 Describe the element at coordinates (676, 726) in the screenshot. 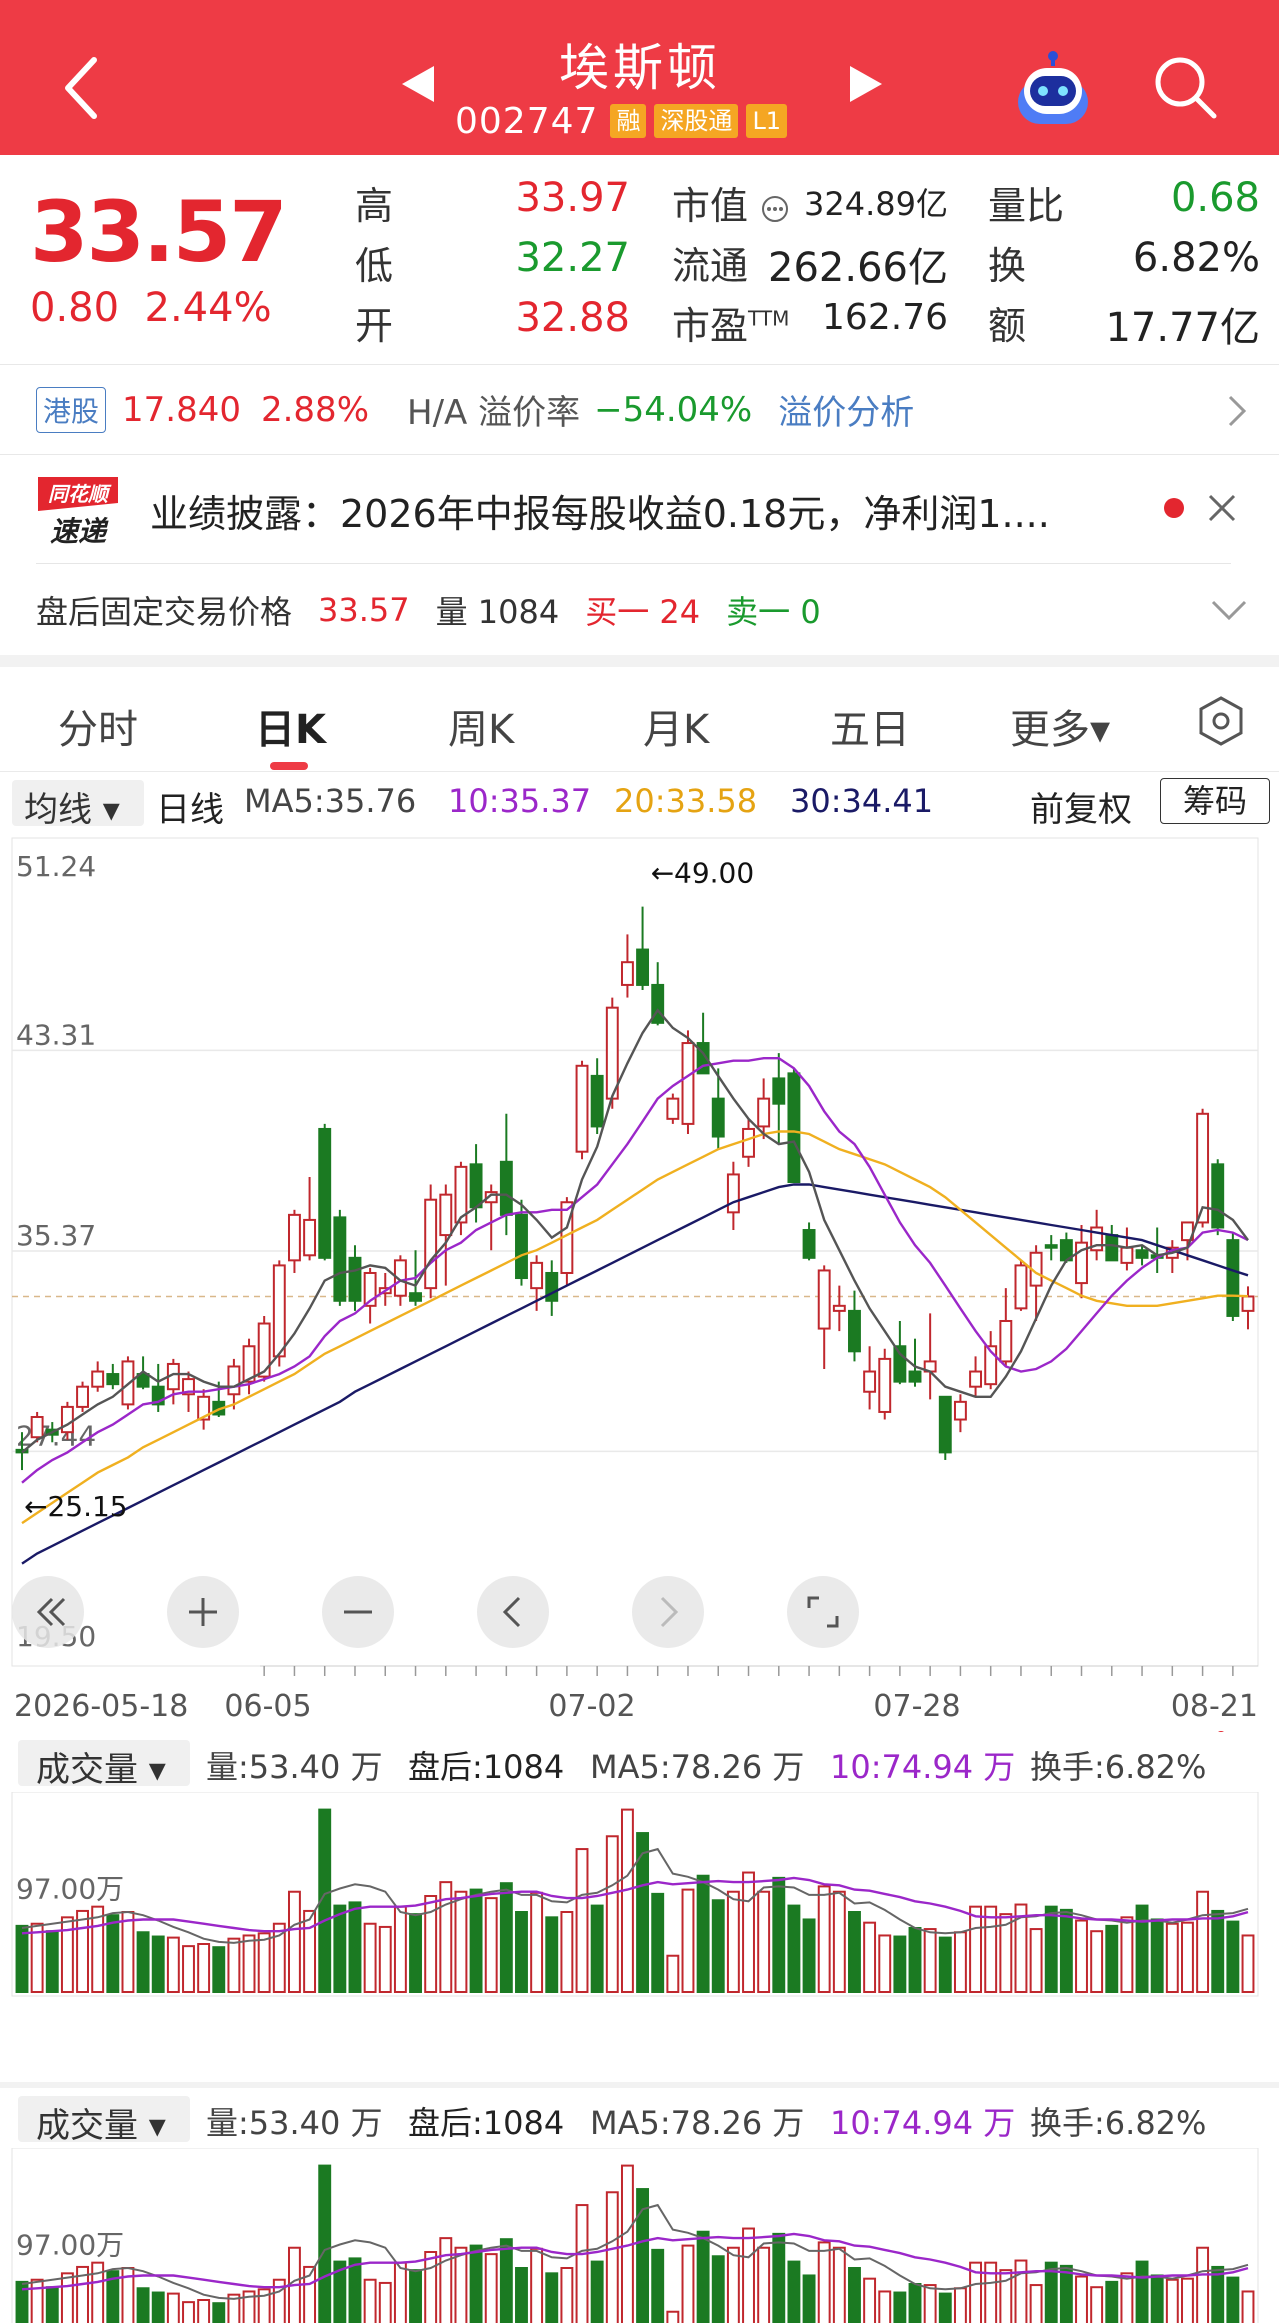

I see `tab-monthly-k: 月K` at that location.